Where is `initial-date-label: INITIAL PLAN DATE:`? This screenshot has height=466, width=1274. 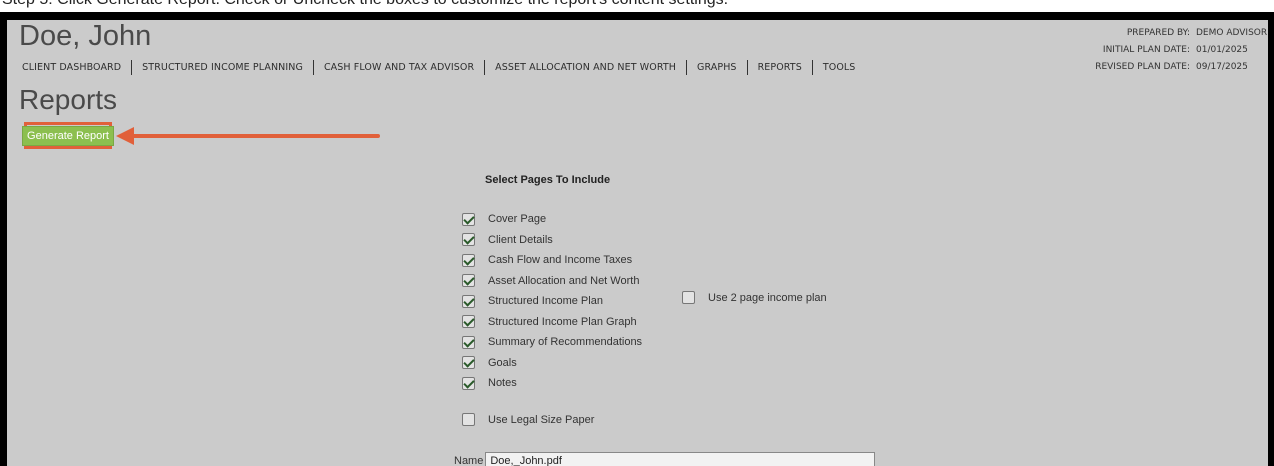 initial-date-label: INITIAL PLAN DATE: is located at coordinates (1146, 49).